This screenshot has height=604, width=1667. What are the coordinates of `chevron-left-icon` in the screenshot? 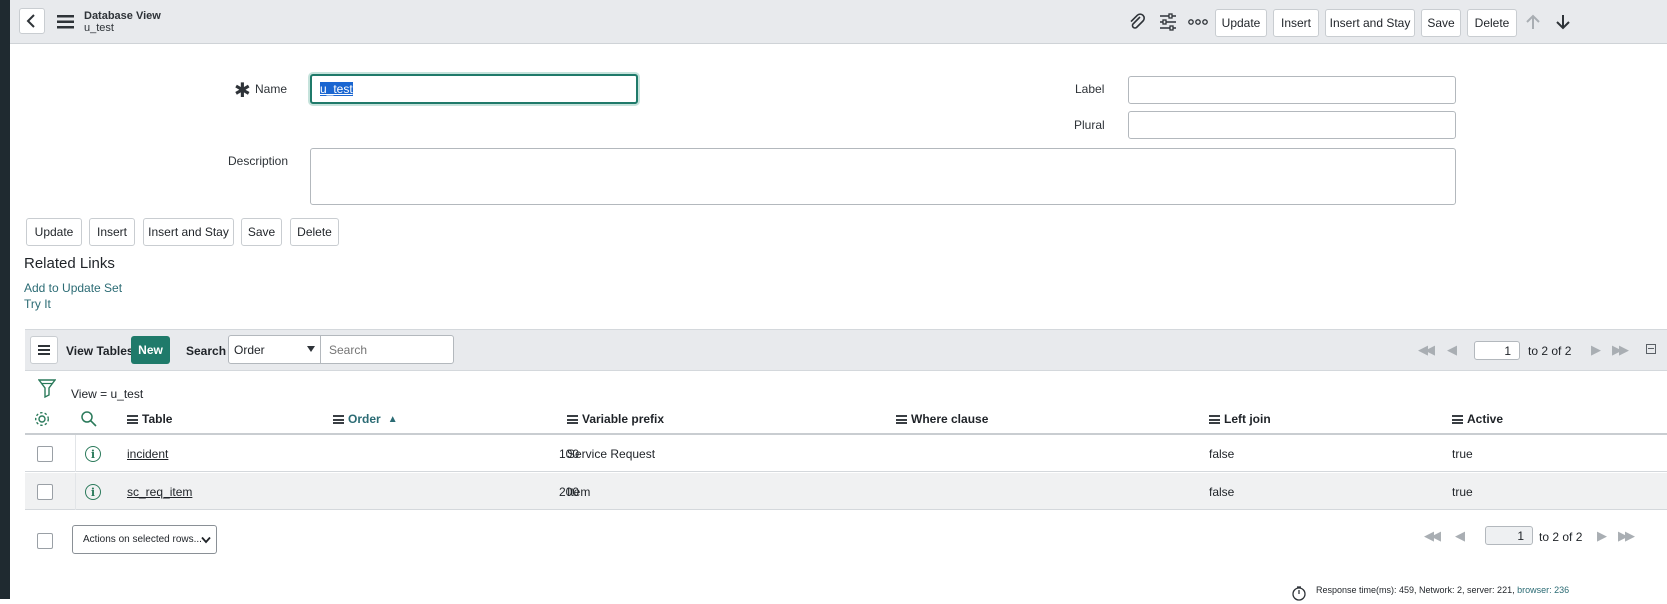 It's located at (30, 21).